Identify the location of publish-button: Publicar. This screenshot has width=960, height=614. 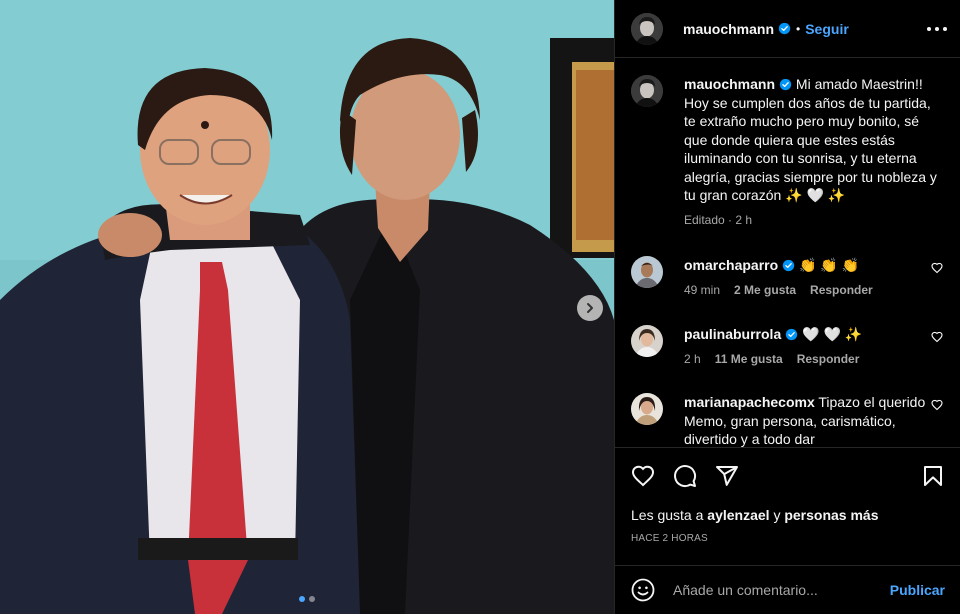
(917, 590).